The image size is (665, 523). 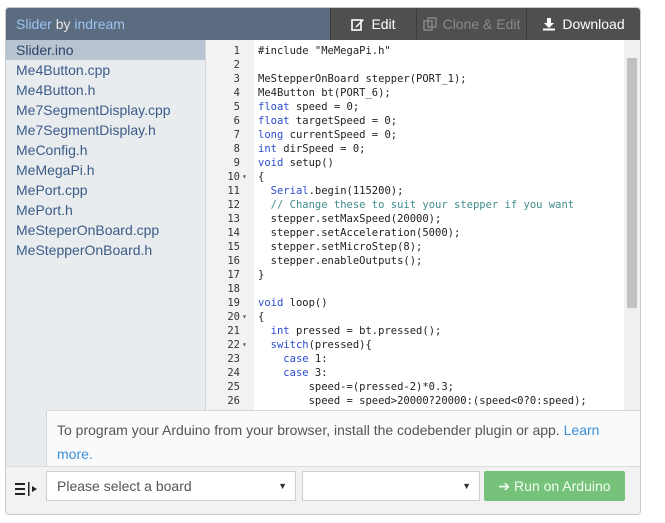 What do you see at coordinates (105, 150) in the screenshot?
I see `file-item: MeConfig.h` at bounding box center [105, 150].